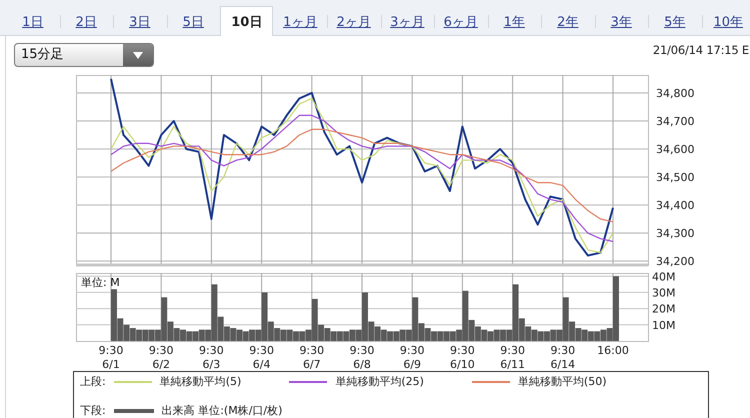  I want to click on period-tab: 1年, so click(514, 21).